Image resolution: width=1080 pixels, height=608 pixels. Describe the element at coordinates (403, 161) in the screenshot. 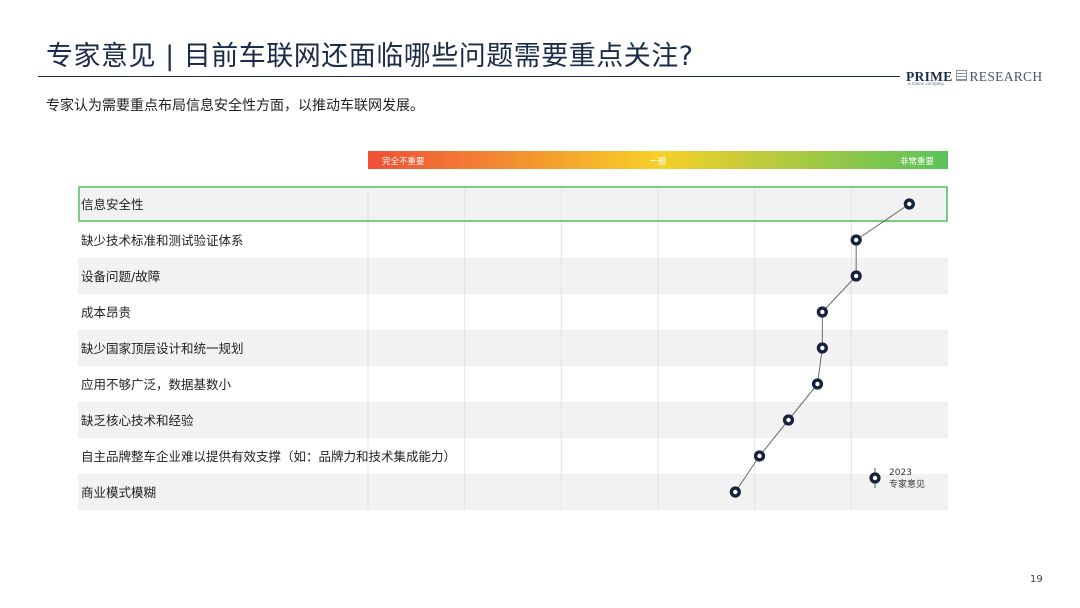

I see `scale-label-low: 完全不重要` at that location.